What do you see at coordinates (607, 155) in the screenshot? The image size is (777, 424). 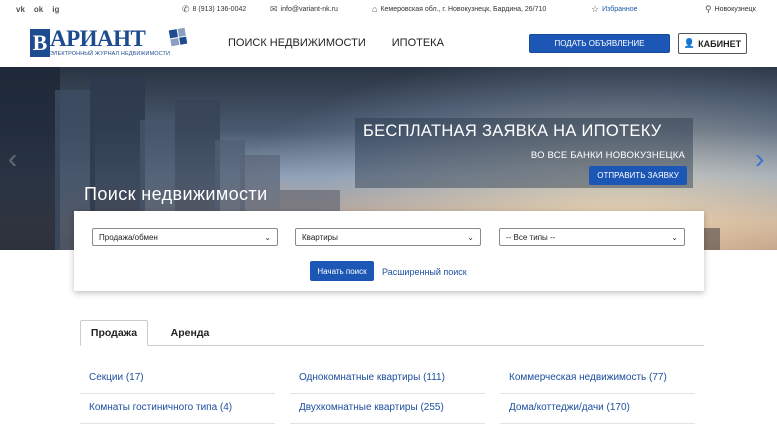 I see `promo-subtitle: ВО ВСЕ БАНКИ НОВОКУЗНЕЦКА` at bounding box center [607, 155].